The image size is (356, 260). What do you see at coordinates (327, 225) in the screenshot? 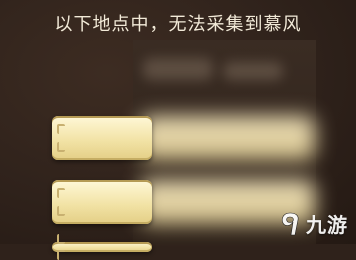
I see `watermark-brand: 九游` at bounding box center [327, 225].